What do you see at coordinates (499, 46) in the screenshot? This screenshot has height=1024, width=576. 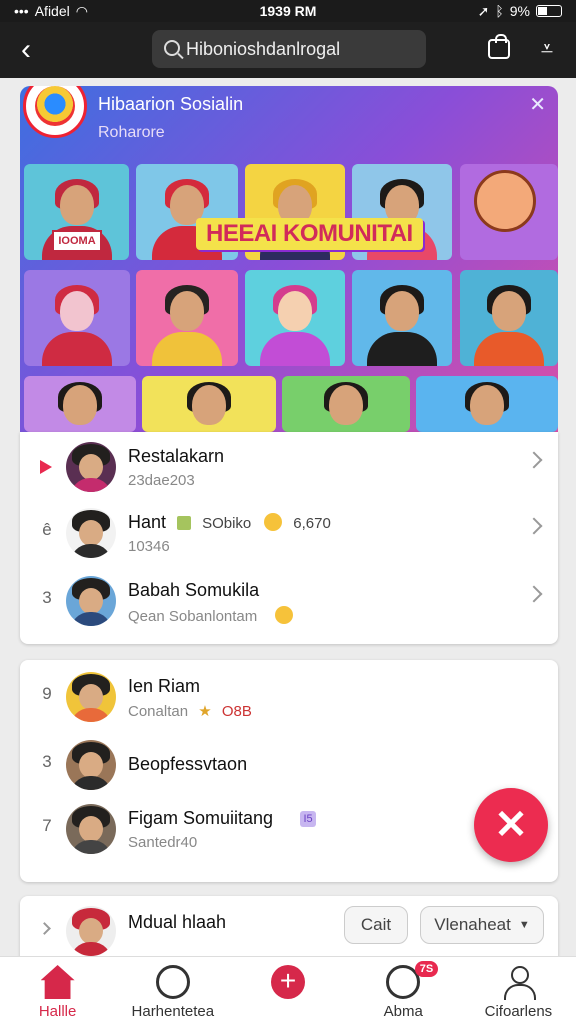 I see `shopping-bag-icon` at bounding box center [499, 46].